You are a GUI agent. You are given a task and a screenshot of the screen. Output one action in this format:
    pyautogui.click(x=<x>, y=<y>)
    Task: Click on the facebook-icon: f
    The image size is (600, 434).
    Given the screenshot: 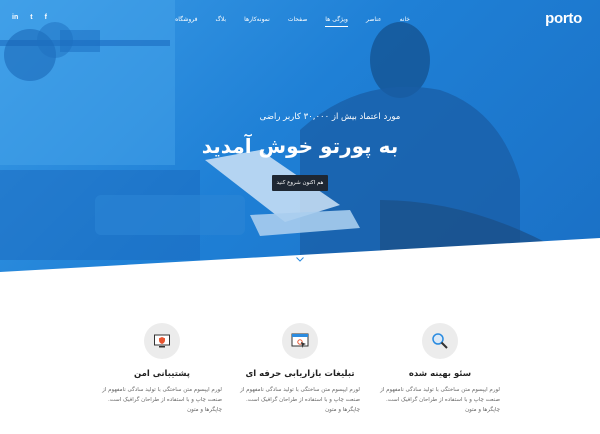 What is the action you would take?
    pyautogui.click(x=46, y=17)
    